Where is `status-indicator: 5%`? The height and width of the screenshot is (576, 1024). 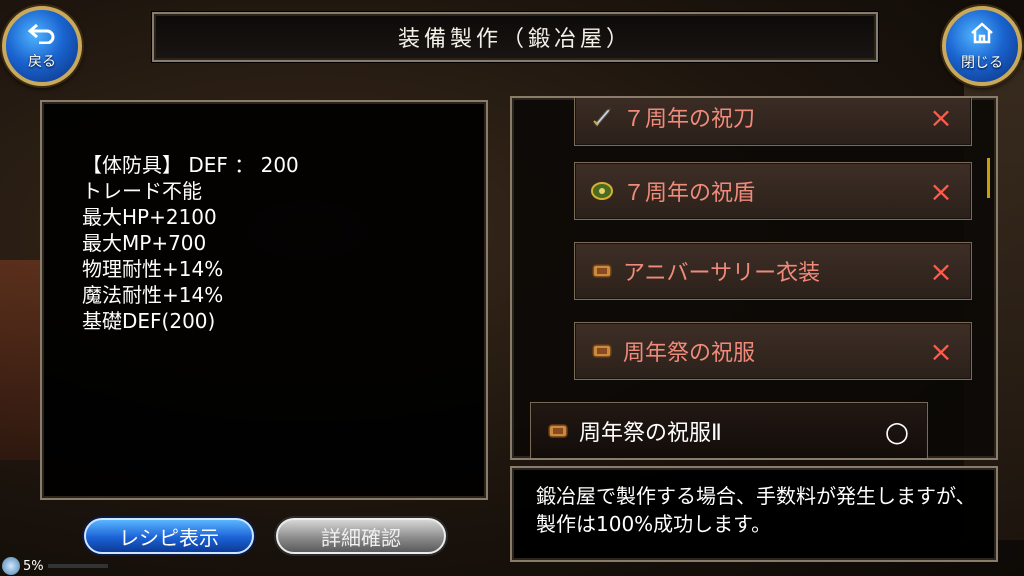 status-indicator: 5% is located at coordinates (54, 566).